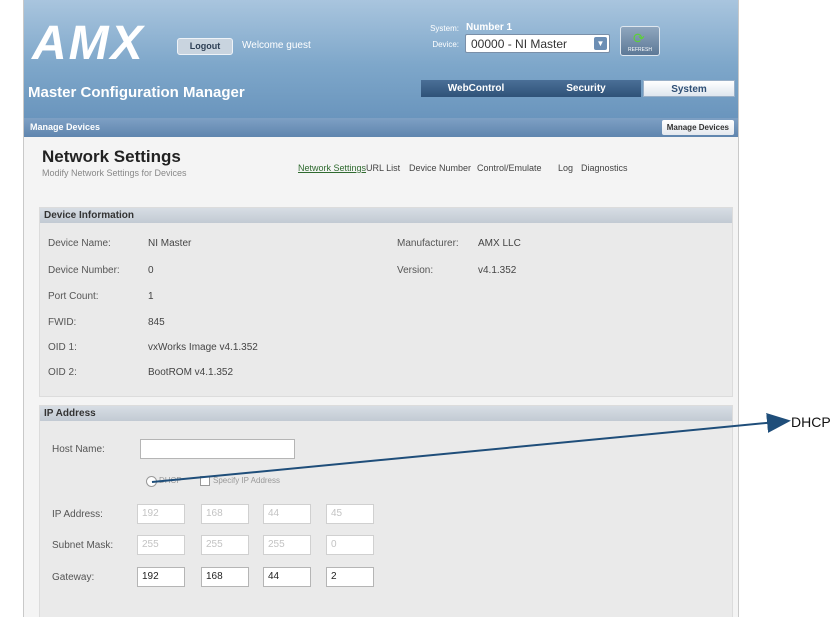 This screenshot has width=835, height=617. What do you see at coordinates (440, 168) in the screenshot?
I see `nav-device-number: Device Number` at bounding box center [440, 168].